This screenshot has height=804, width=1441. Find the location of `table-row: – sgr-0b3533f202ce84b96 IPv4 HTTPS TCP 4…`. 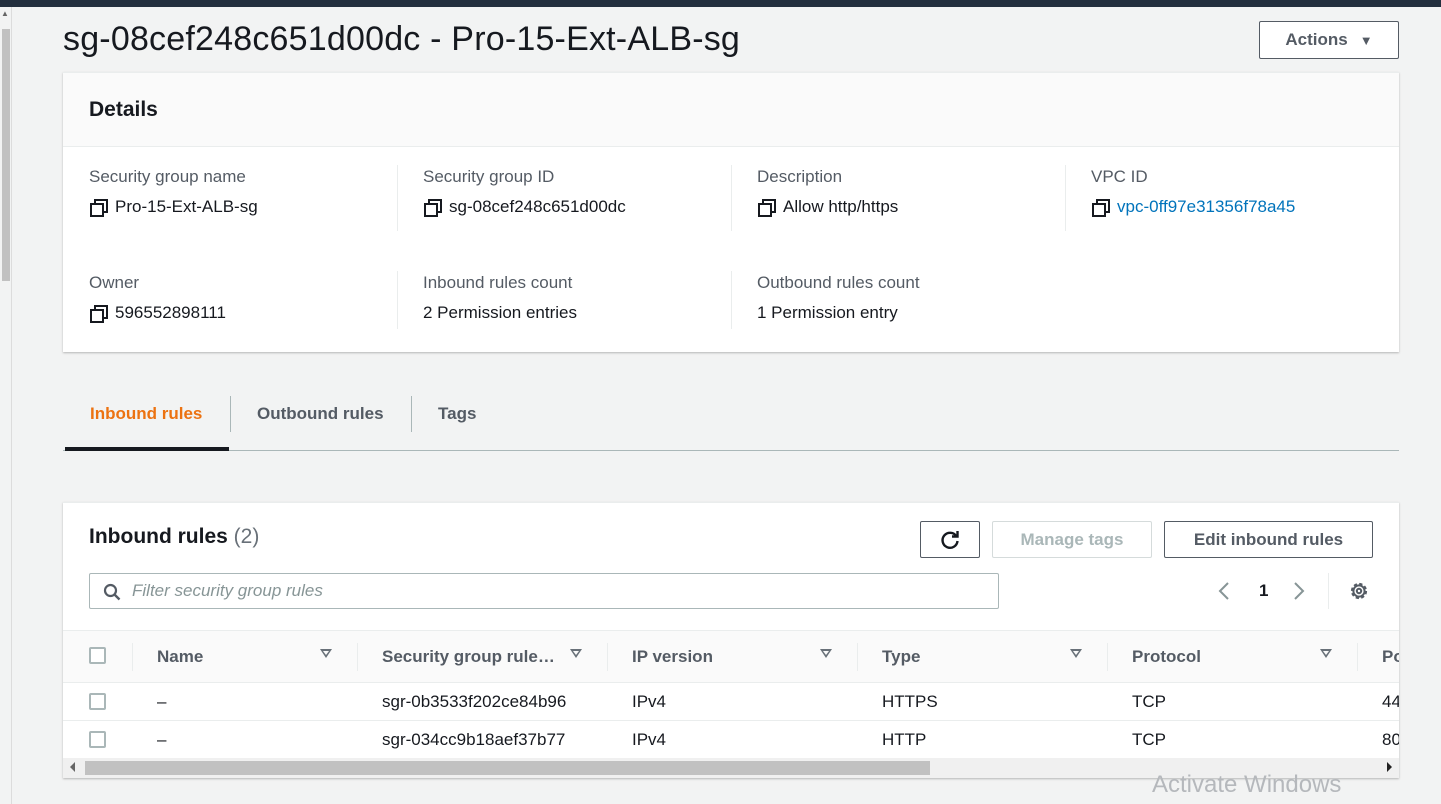

table-row: – sgr-0b3533f202ce84b96 IPv4 HTTPS TCP 4… is located at coordinates (731, 702).